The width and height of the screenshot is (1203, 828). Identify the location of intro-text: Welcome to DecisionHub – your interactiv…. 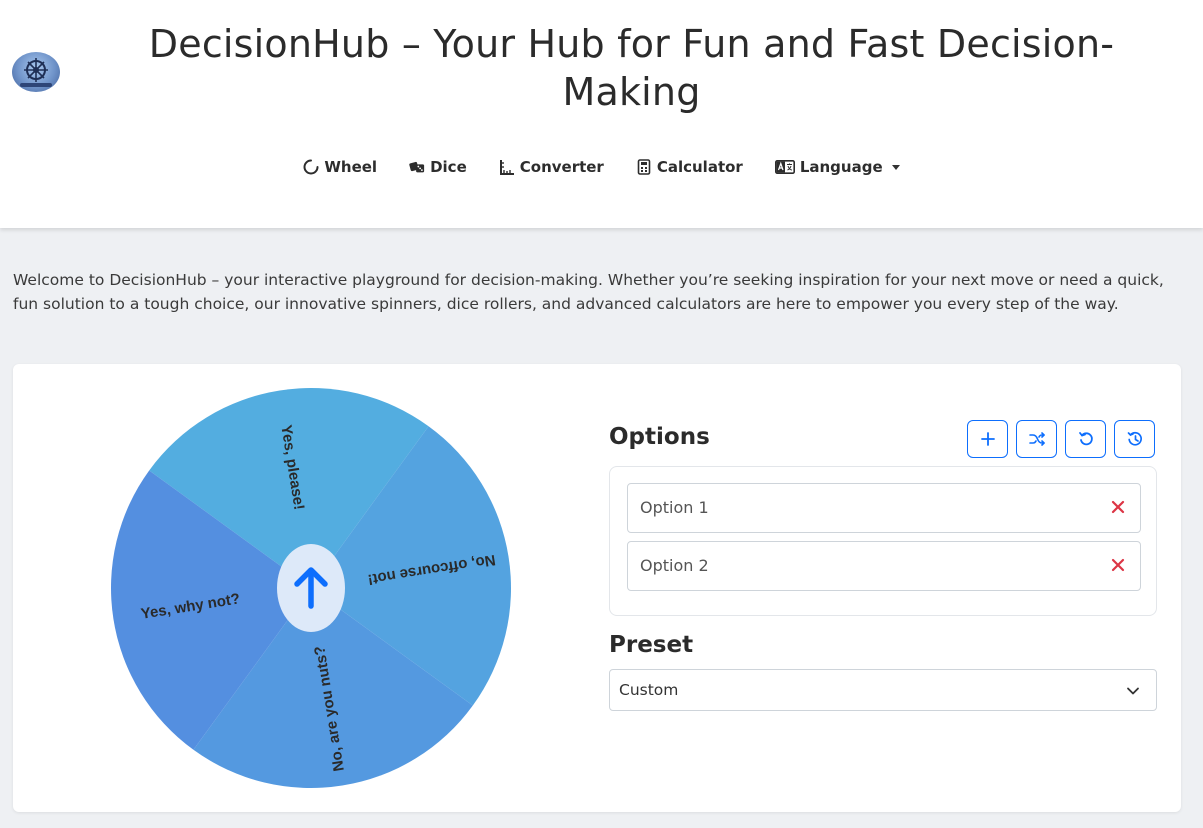
(588, 292).